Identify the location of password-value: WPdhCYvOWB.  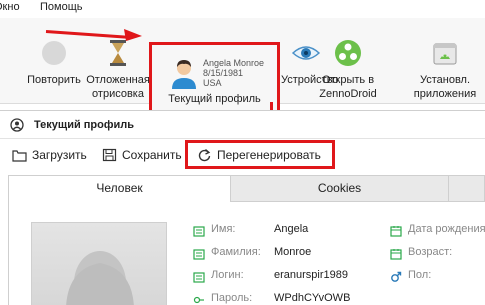
(312, 298).